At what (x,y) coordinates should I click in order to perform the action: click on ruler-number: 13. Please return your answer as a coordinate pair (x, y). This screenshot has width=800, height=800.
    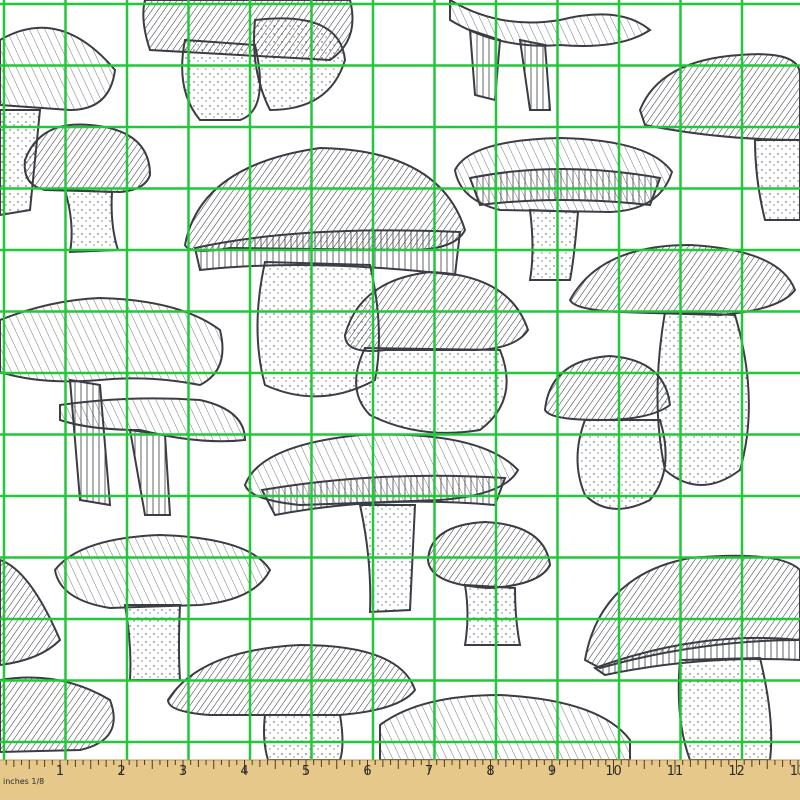
    Looking at the image, I should click on (795, 771).